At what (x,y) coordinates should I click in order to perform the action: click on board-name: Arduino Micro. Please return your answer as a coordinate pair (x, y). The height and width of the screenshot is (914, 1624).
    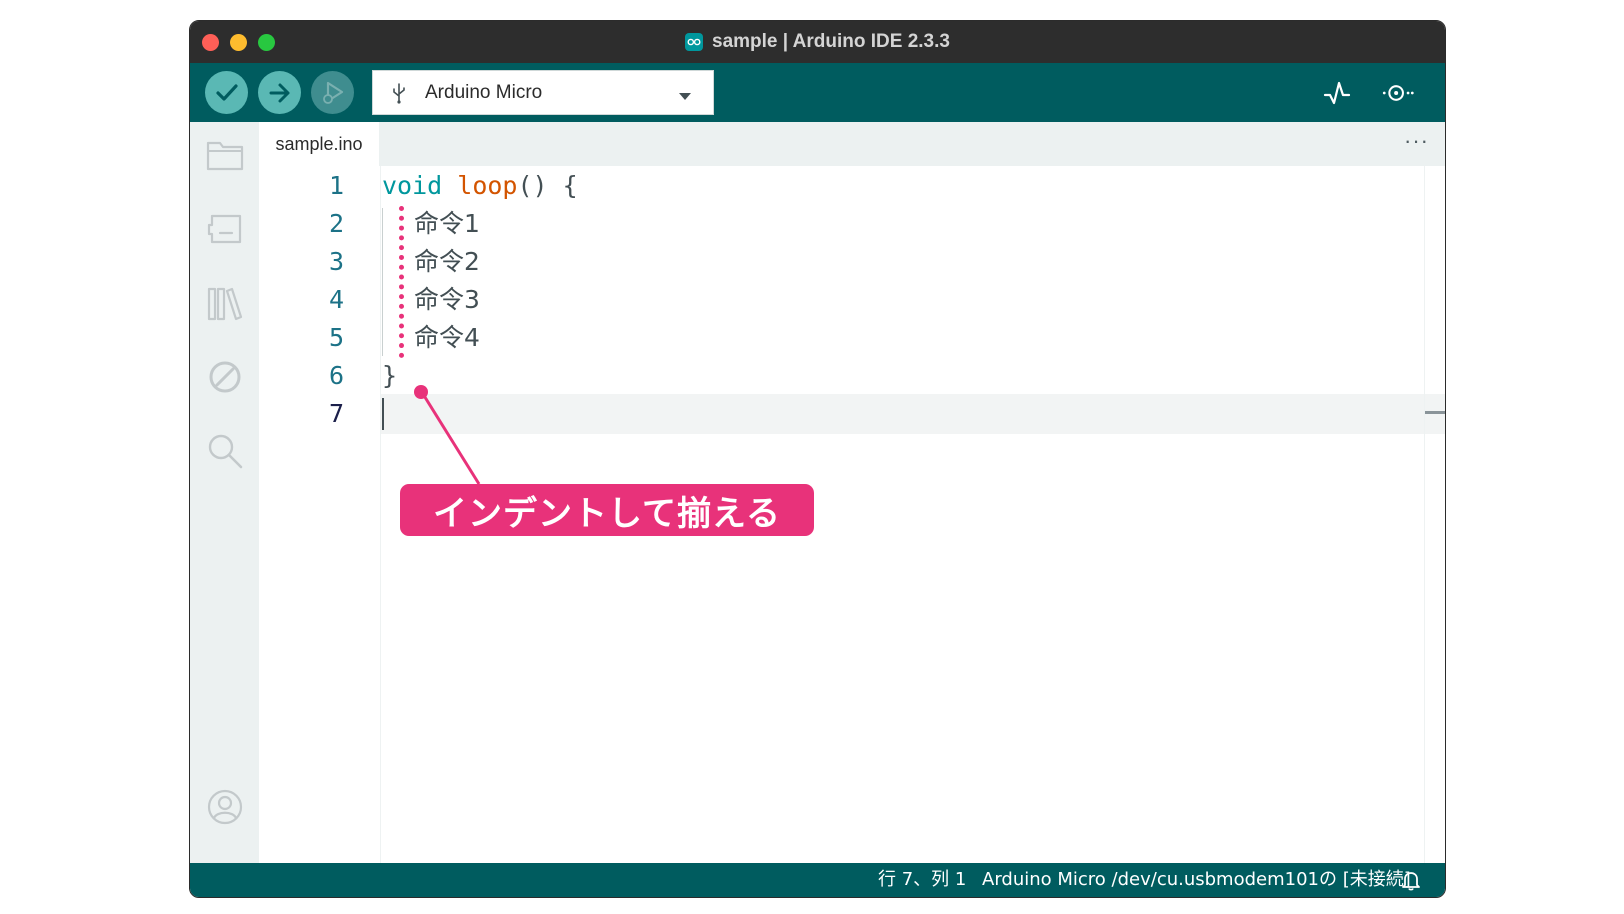
    Looking at the image, I should click on (484, 92).